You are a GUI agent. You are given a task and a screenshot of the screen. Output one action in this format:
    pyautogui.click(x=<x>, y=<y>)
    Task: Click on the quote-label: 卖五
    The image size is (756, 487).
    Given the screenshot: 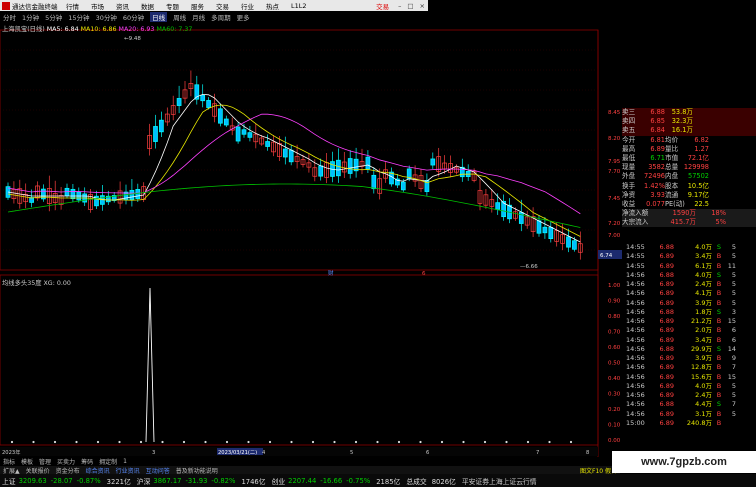 What is the action you would take?
    pyautogui.click(x=629, y=130)
    